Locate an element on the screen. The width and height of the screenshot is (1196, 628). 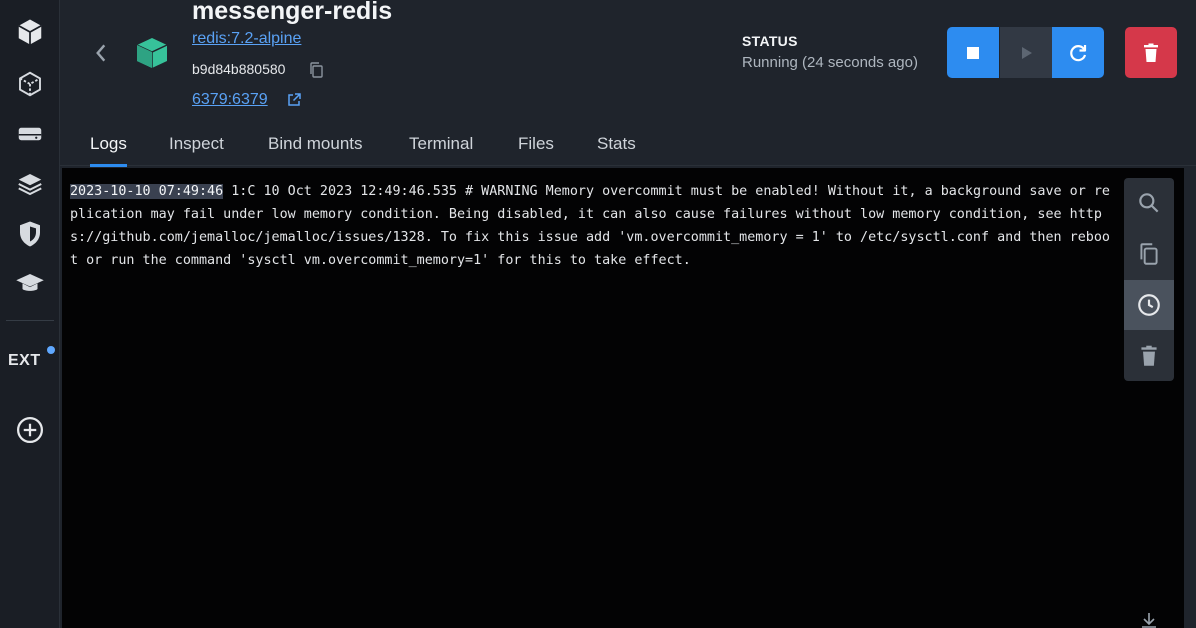
scroll-to-bottom-icon is located at coordinates (1149, 620).